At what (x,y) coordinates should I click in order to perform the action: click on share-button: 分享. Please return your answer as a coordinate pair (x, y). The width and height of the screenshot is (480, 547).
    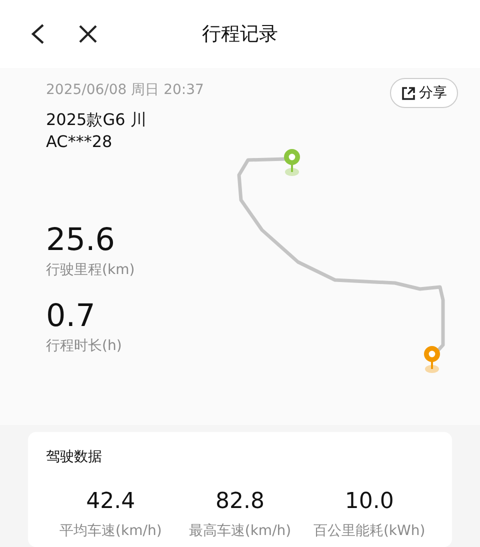
    Looking at the image, I should click on (424, 93).